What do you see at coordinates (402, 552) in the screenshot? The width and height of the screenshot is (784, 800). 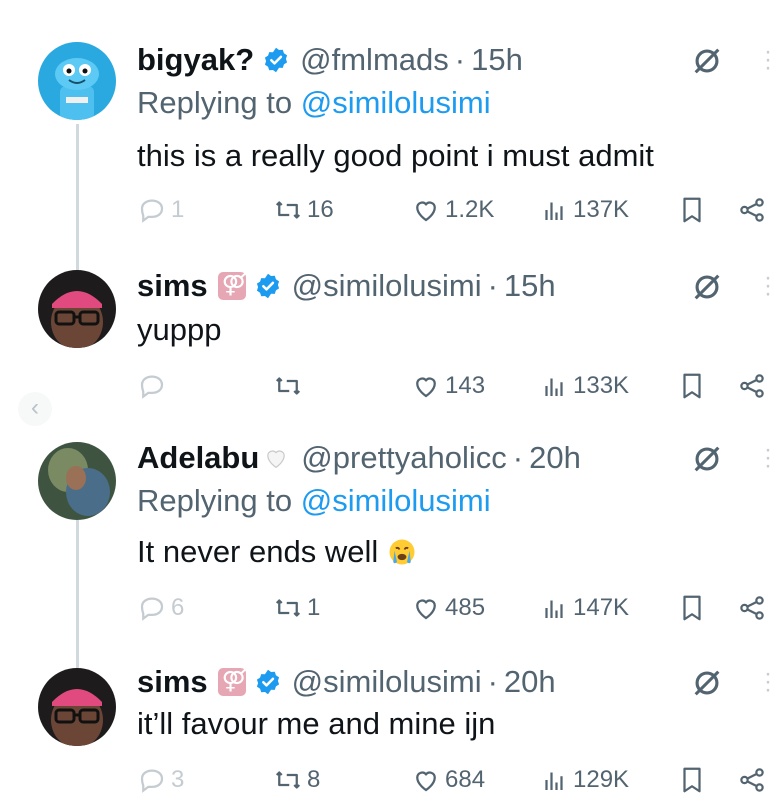 I see `crying-face-icon` at bounding box center [402, 552].